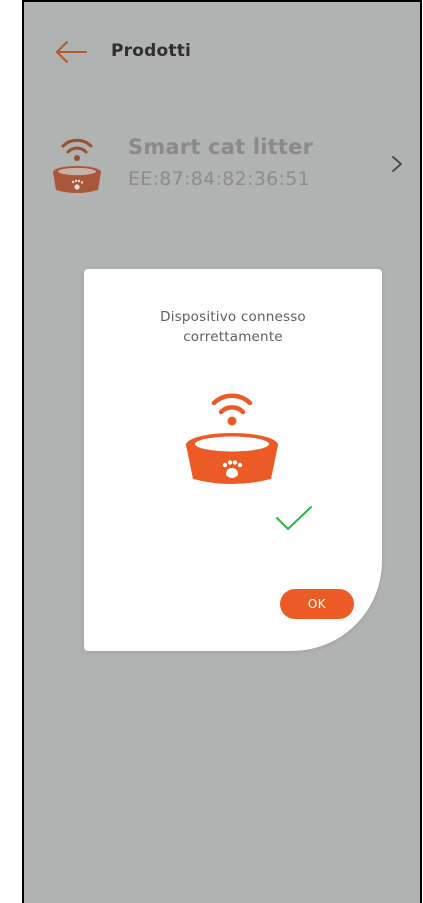  I want to click on chevron-right-icon, so click(397, 164).